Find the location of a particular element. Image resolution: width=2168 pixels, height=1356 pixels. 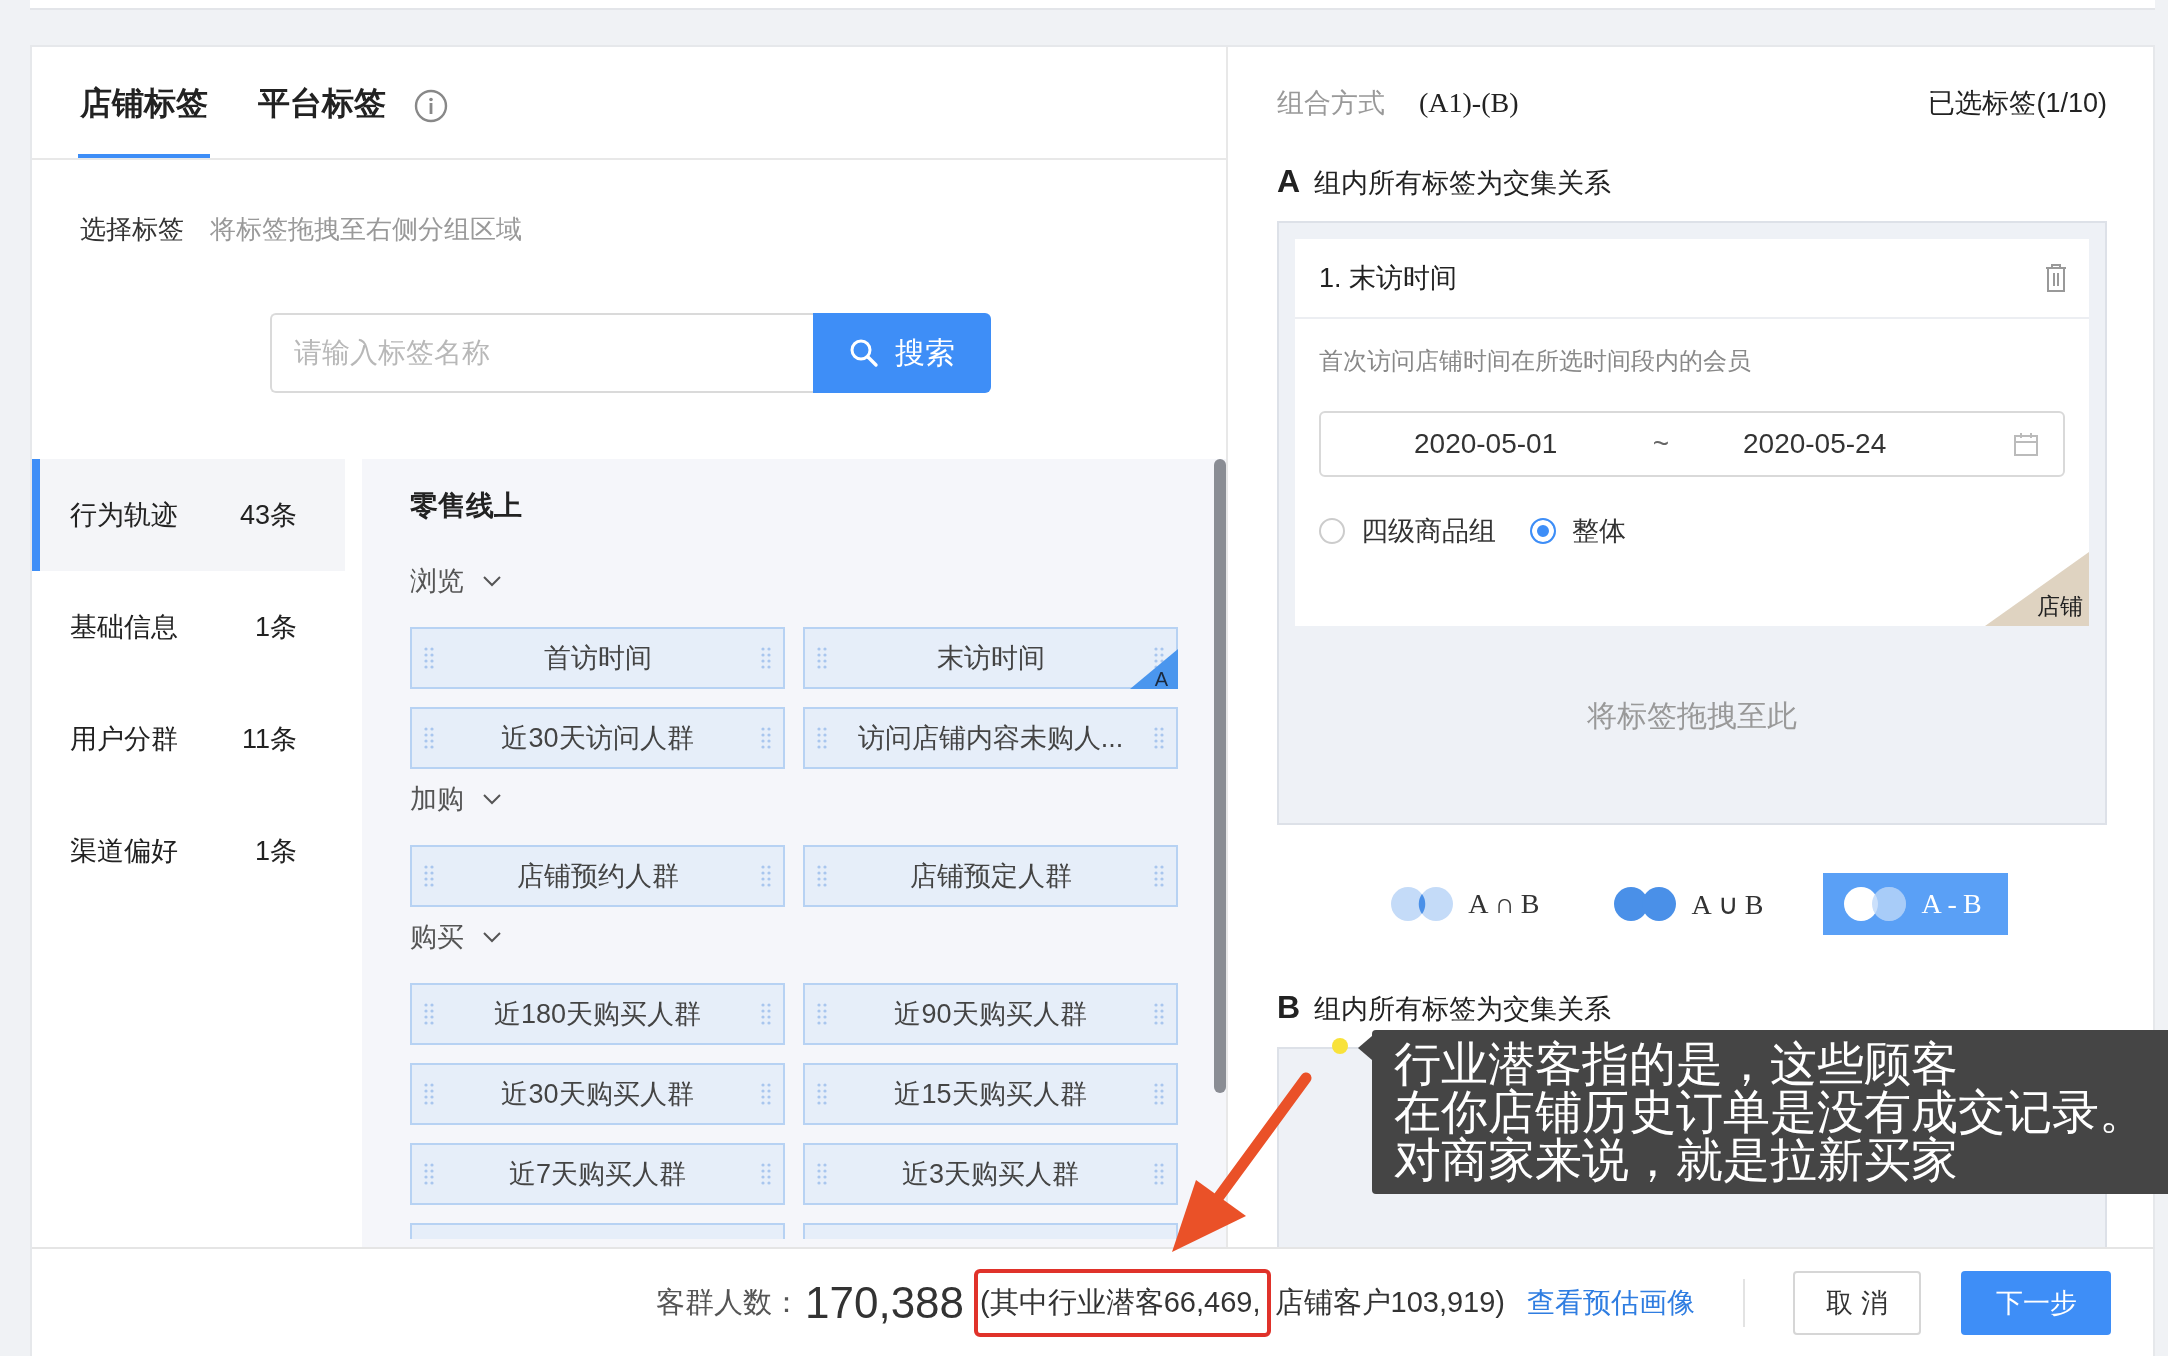

condition-title: 1. 末访时间 is located at coordinates (1388, 278).